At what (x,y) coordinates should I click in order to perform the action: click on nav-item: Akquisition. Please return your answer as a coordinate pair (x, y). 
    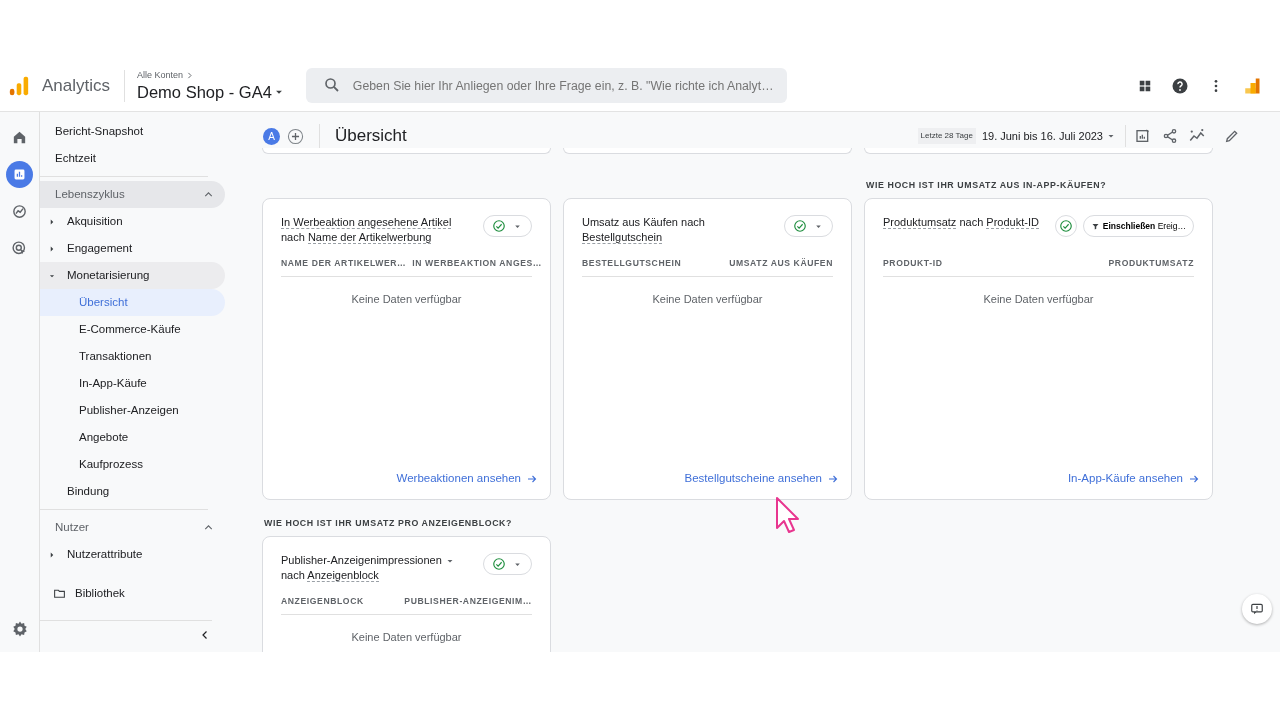
    Looking at the image, I should click on (132, 221).